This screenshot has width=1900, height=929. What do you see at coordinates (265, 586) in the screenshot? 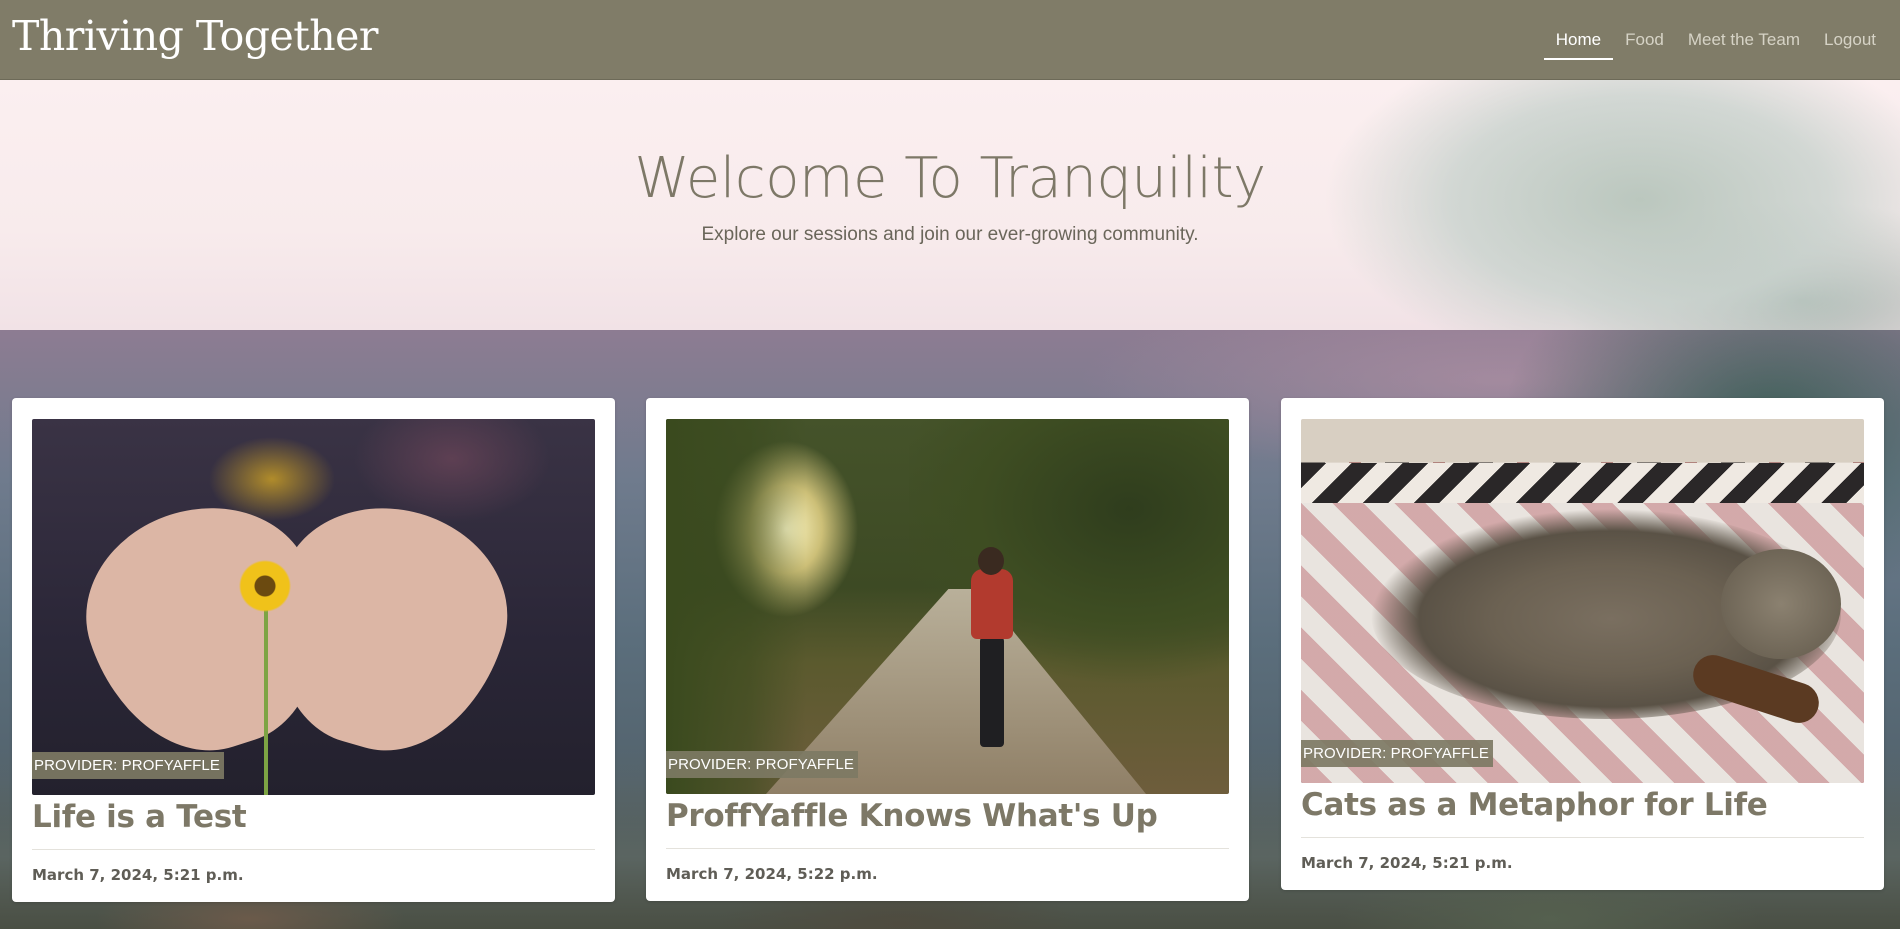
I see `flower-icon` at bounding box center [265, 586].